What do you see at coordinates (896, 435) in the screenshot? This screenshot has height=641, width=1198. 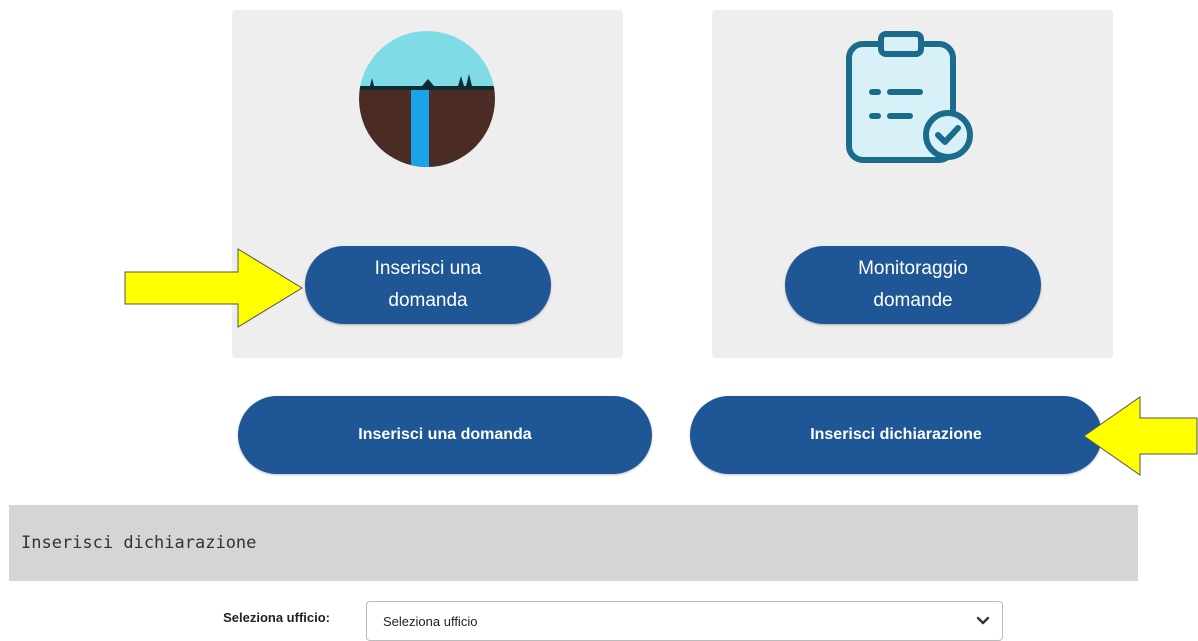 I see `insert-declaration-button: Inserisci dichiarazione` at bounding box center [896, 435].